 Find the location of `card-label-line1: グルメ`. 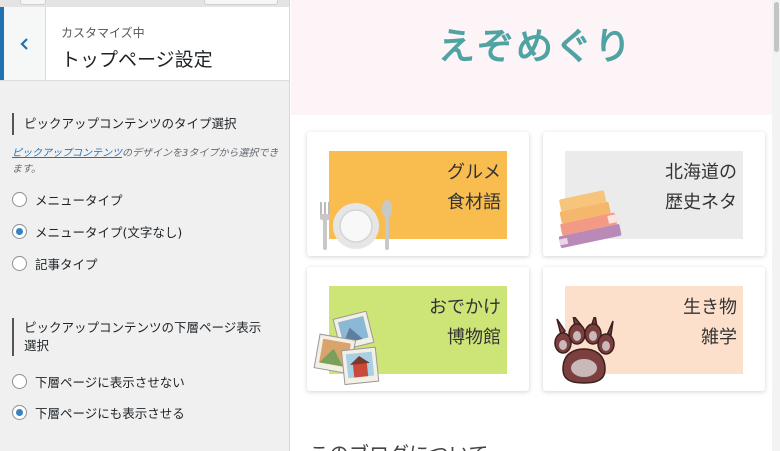

card-label-line1: グルメ is located at coordinates (474, 172).